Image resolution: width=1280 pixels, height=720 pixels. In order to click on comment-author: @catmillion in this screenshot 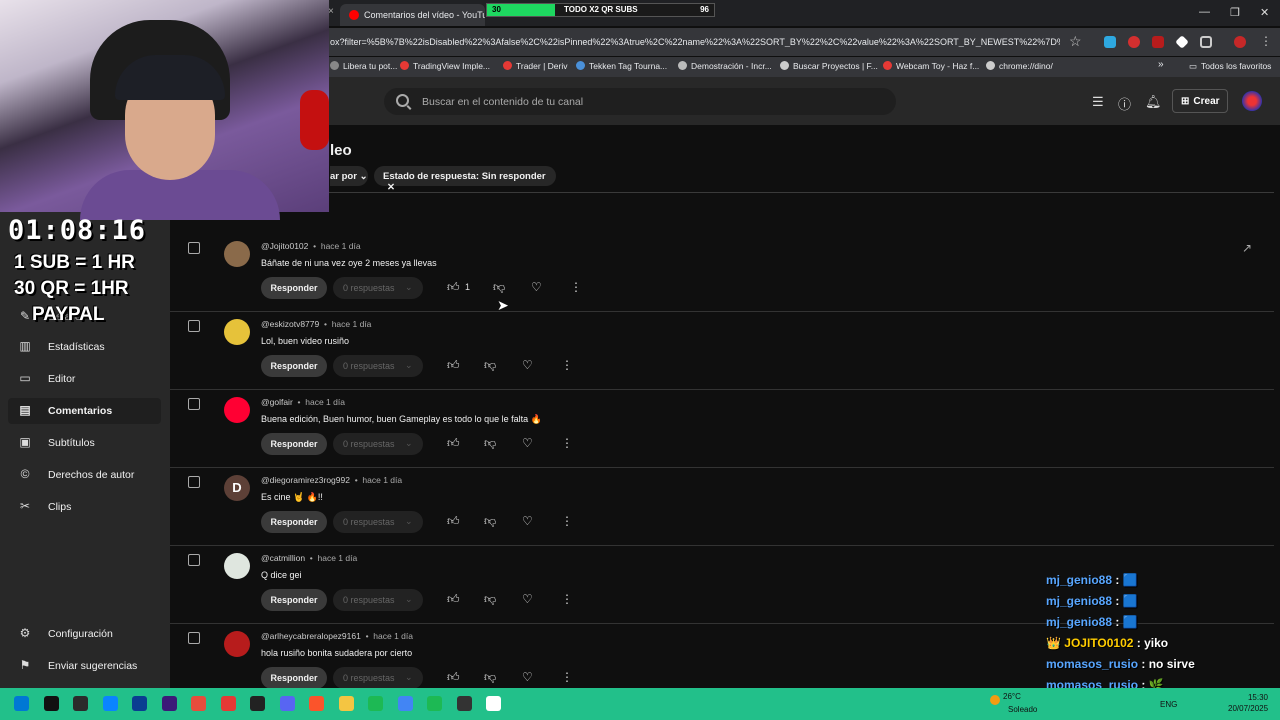, I will do `click(283, 558)`.